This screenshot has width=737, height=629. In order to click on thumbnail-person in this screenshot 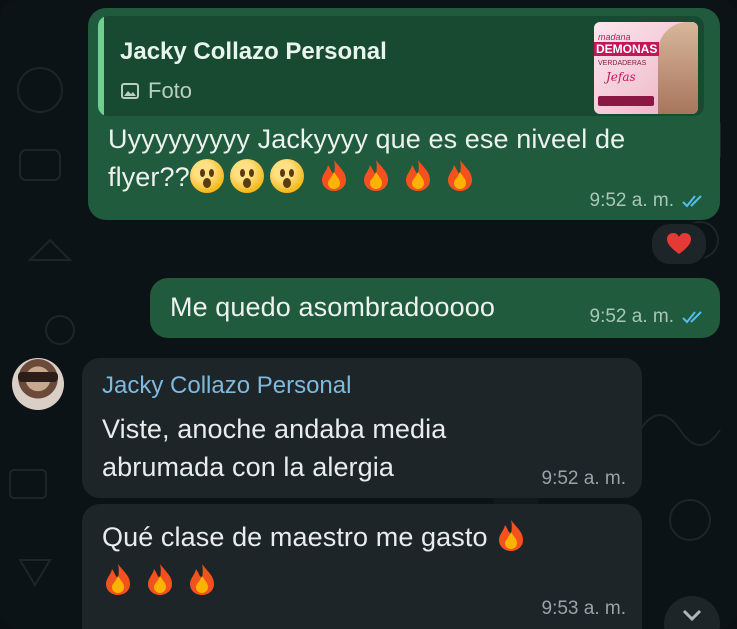, I will do `click(678, 68)`.